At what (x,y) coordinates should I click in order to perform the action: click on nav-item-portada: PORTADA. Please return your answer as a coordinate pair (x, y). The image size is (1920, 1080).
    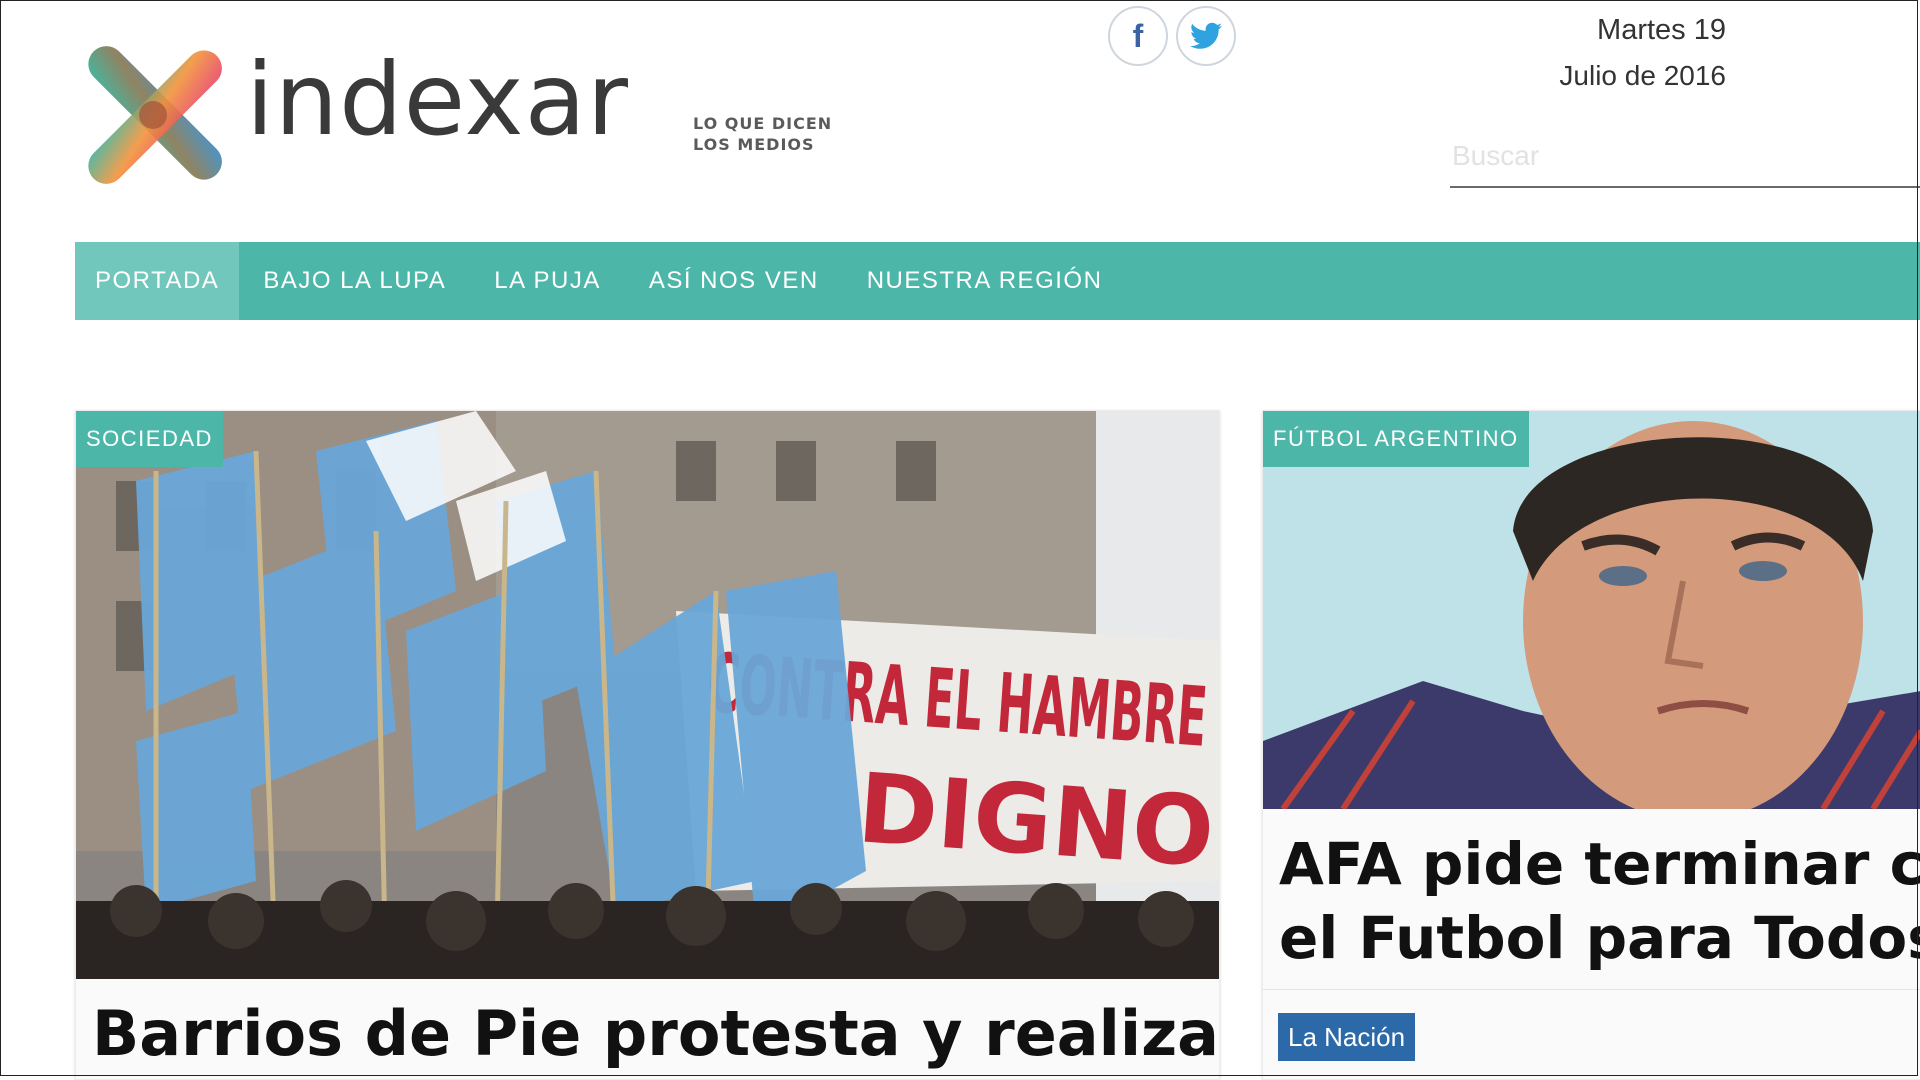
    Looking at the image, I should click on (157, 281).